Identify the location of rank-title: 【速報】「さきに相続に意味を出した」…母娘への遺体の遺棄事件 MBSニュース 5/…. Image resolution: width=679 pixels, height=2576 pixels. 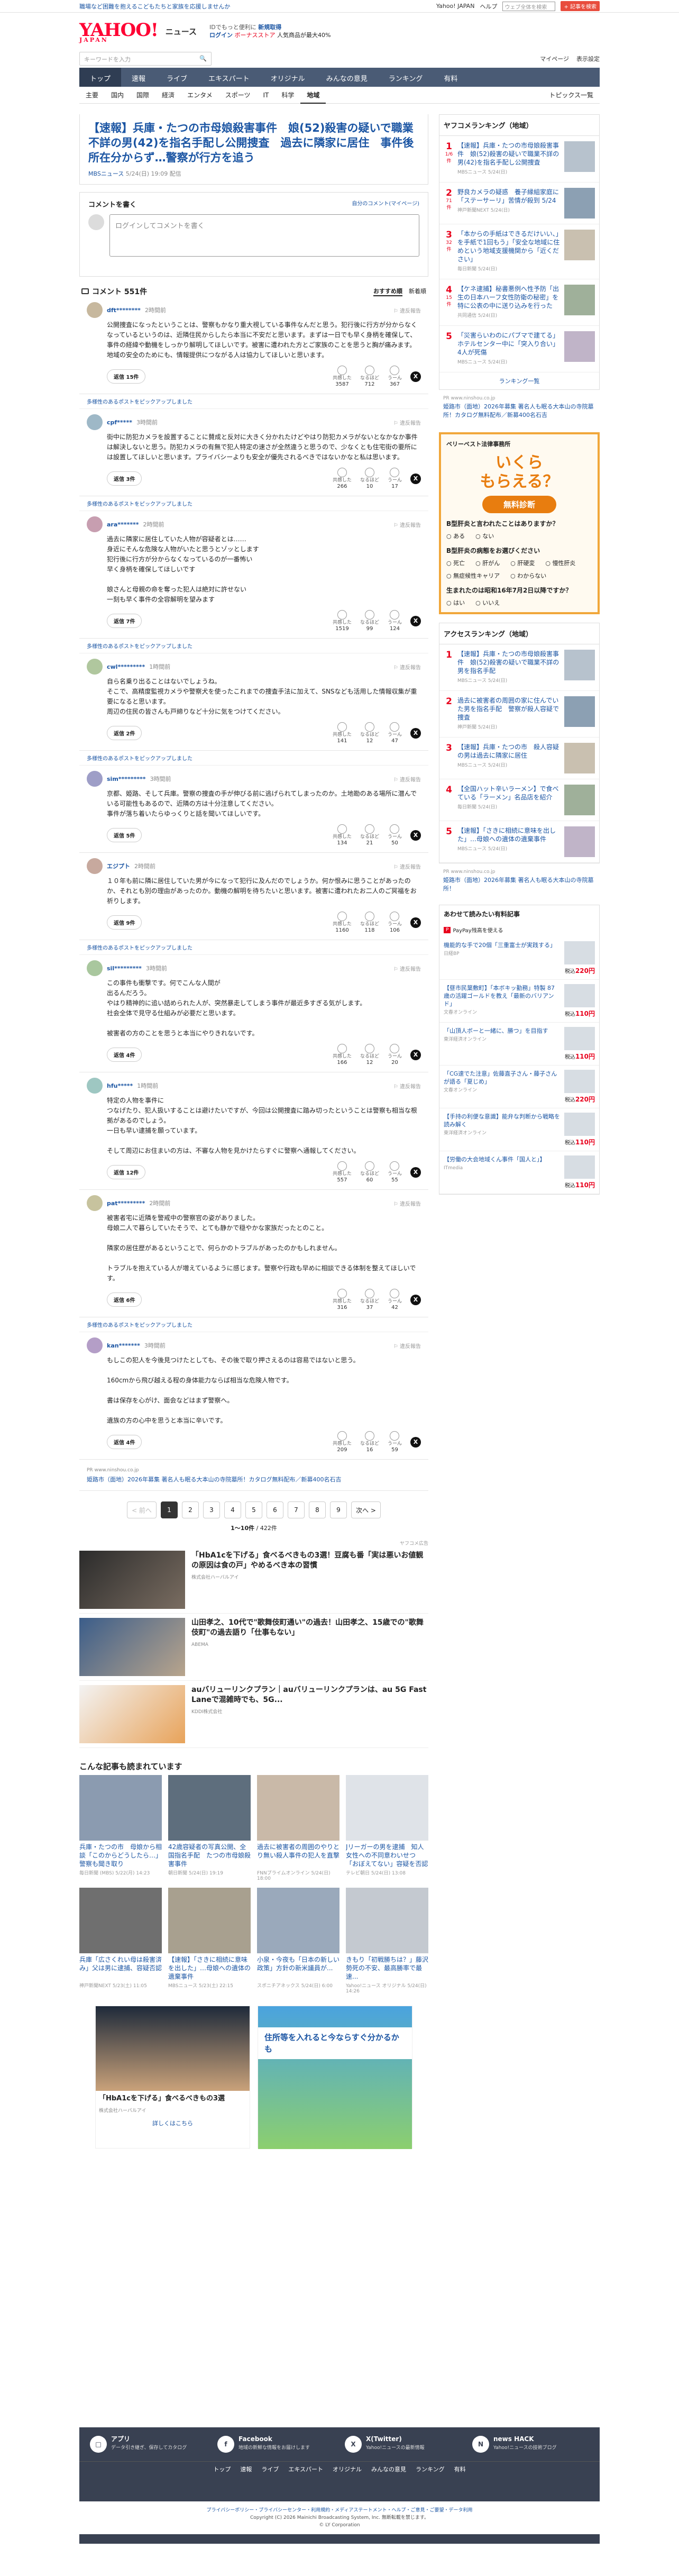
(509, 841).